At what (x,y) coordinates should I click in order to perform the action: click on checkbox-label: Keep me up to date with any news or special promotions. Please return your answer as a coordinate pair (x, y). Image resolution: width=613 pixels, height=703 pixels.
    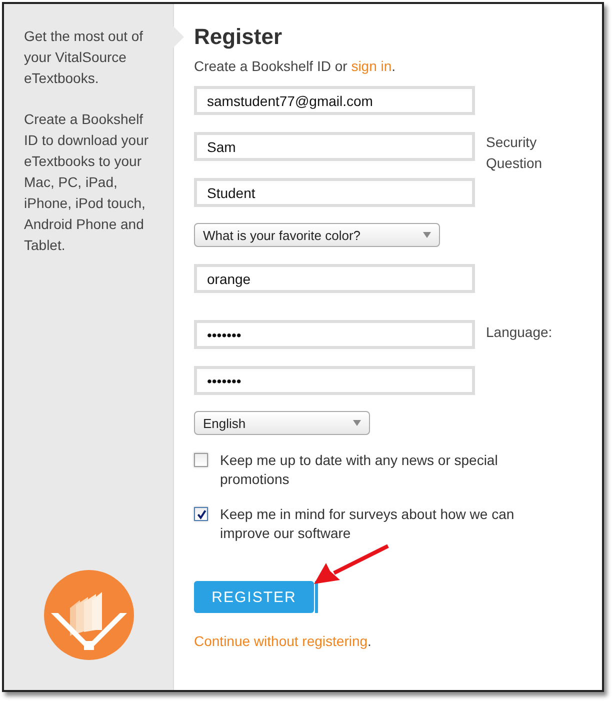
    Looking at the image, I should click on (359, 470).